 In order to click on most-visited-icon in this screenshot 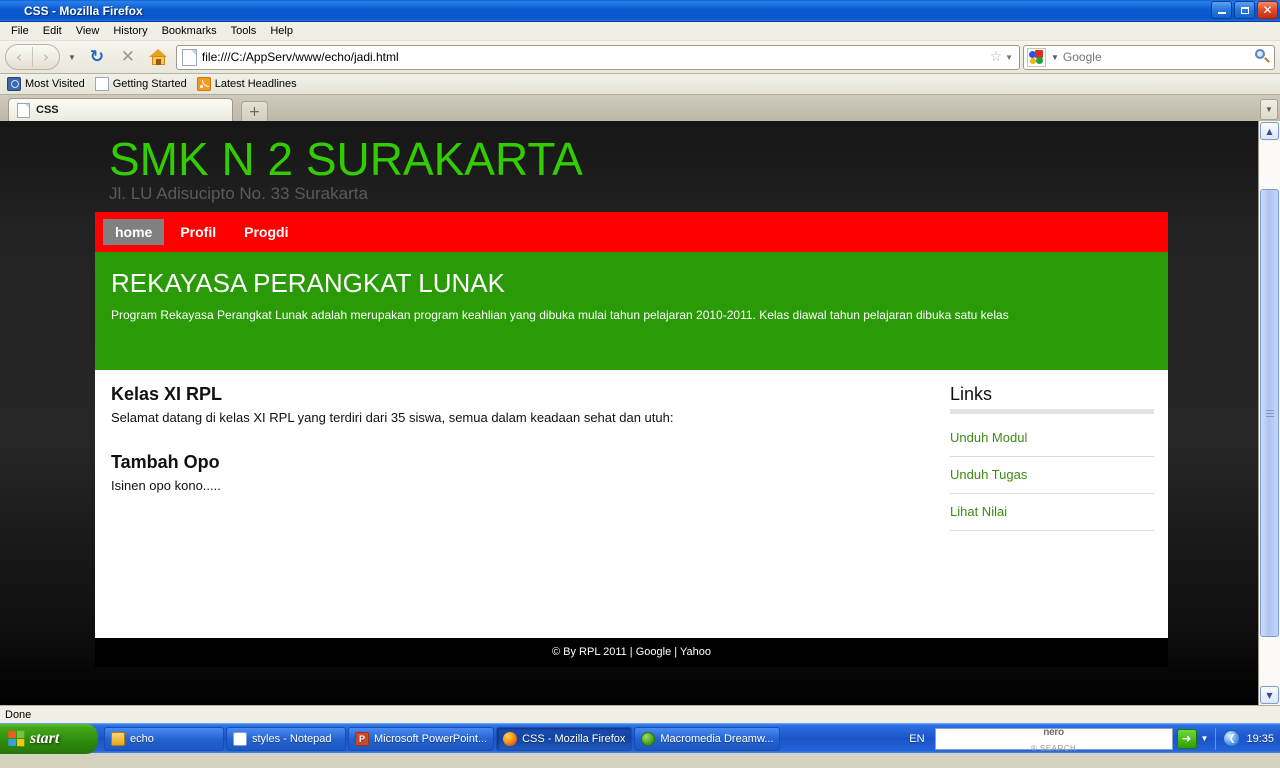, I will do `click(14, 84)`.